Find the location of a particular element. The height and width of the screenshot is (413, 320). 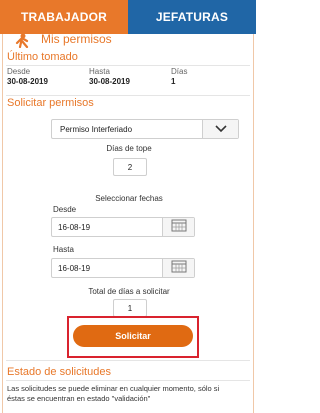

desde-date-field: 16-08-19 is located at coordinates (123, 227).